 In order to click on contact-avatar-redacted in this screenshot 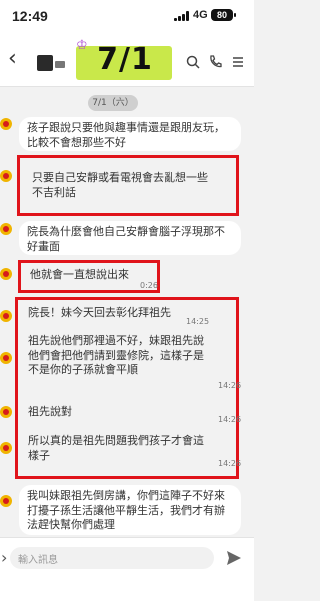, I will do `click(45, 63)`.